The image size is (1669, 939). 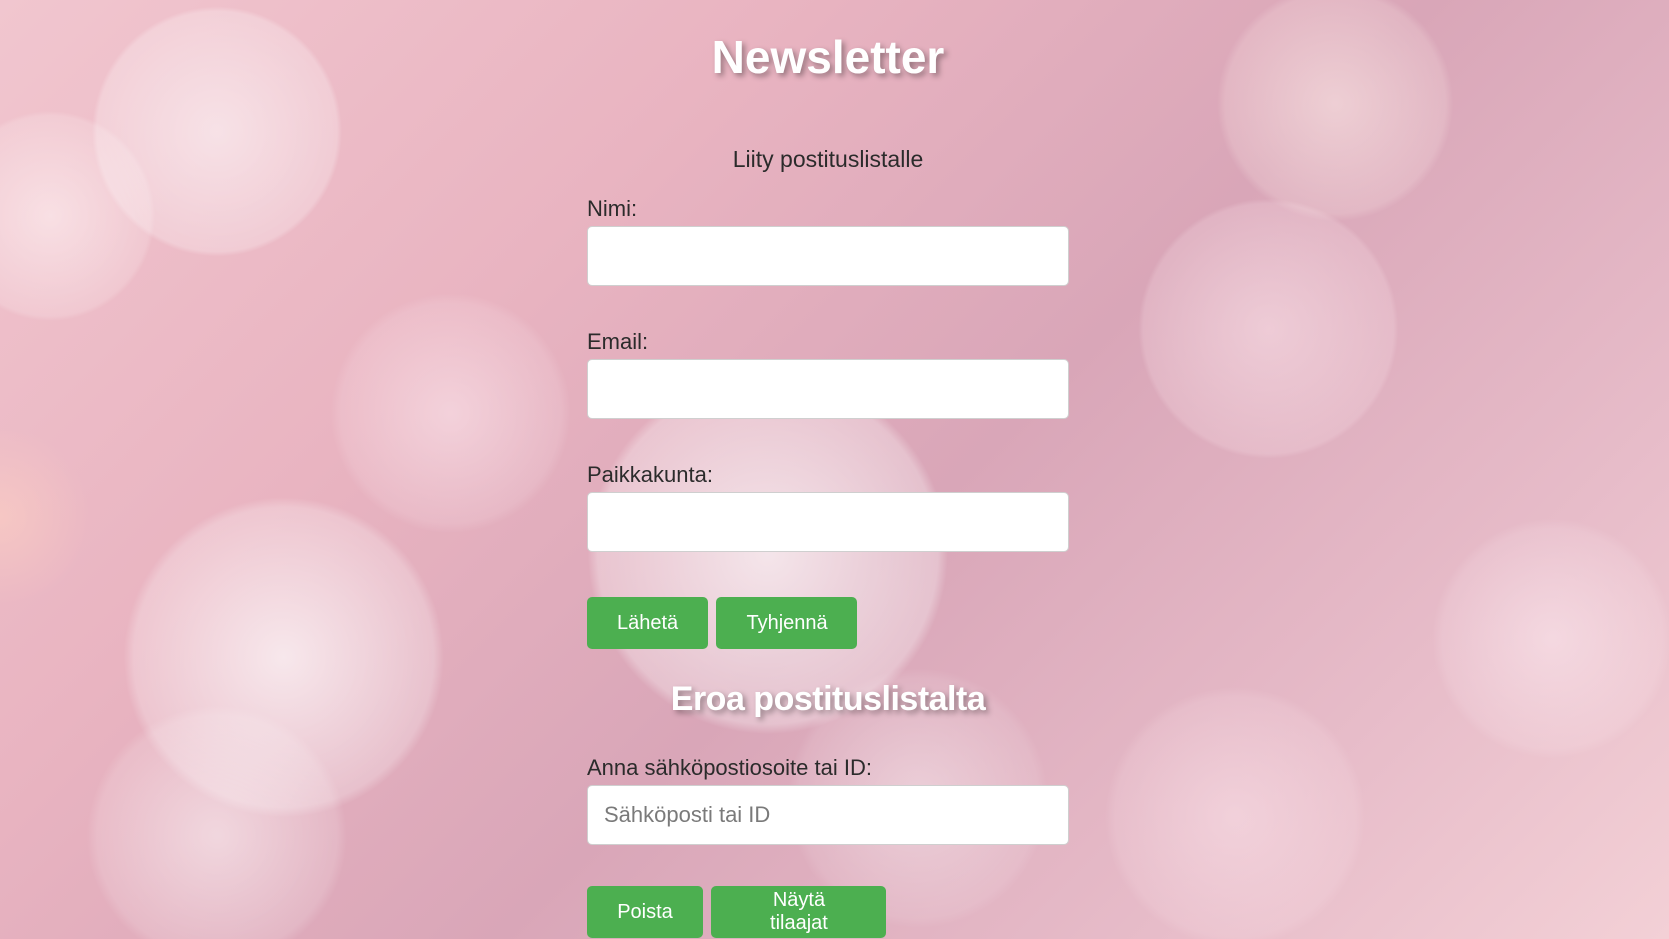 I want to click on email-input, so click(x=828, y=389).